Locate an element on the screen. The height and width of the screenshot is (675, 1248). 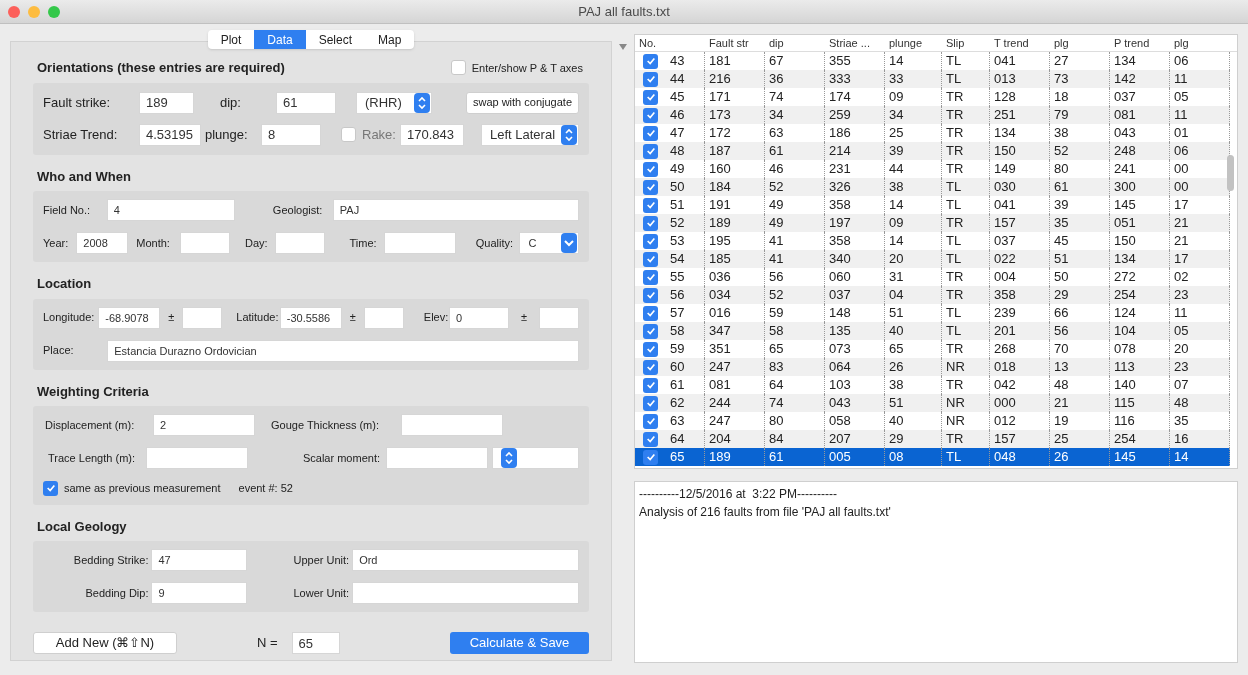
section-title: Orientations (these entries are required) is located at coordinates (161, 68).